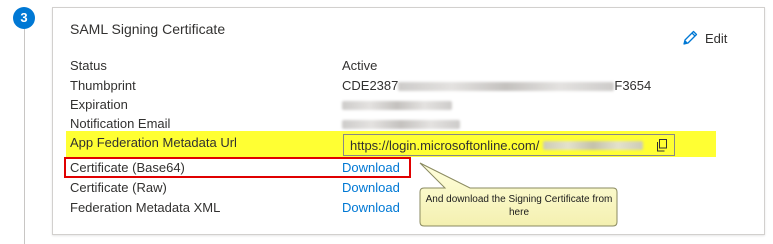 This screenshot has width=773, height=244. What do you see at coordinates (371, 168) in the screenshot?
I see `certificate-base64-download-link: Download` at bounding box center [371, 168].